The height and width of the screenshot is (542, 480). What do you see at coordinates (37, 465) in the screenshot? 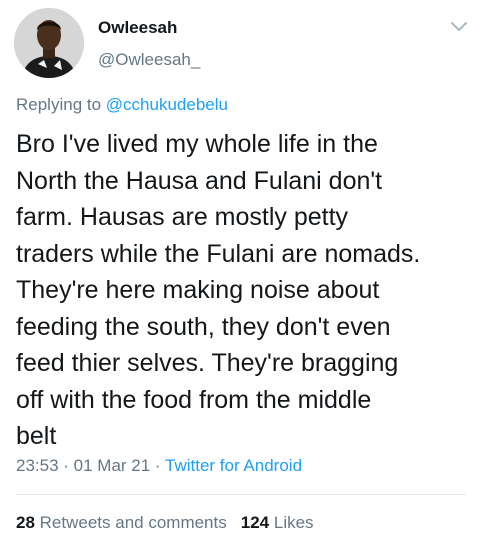
I see `tweet-time: 23:53` at bounding box center [37, 465].